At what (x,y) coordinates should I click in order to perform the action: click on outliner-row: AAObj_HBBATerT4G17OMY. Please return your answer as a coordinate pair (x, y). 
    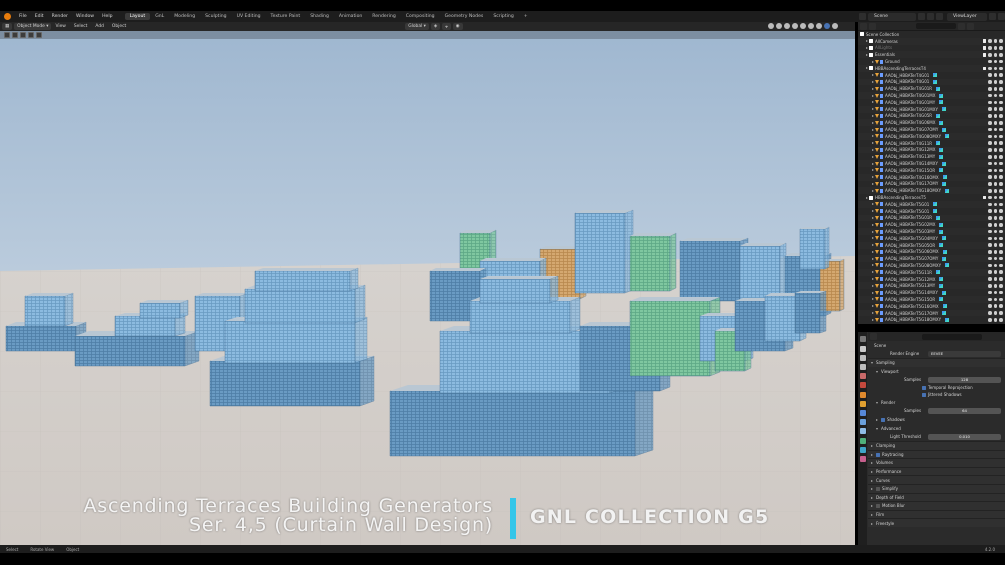
    Looking at the image, I should click on (931, 184).